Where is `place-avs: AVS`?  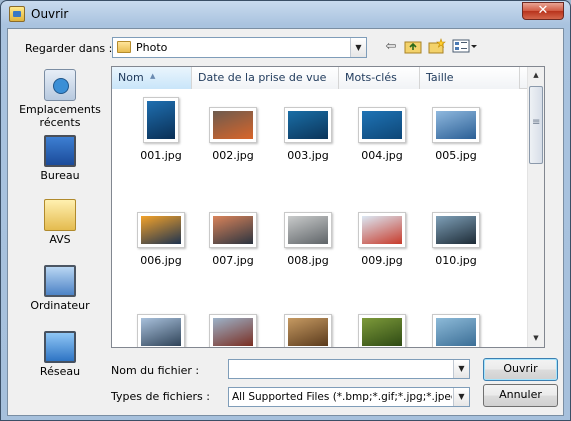 place-avs: AVS is located at coordinates (60, 222).